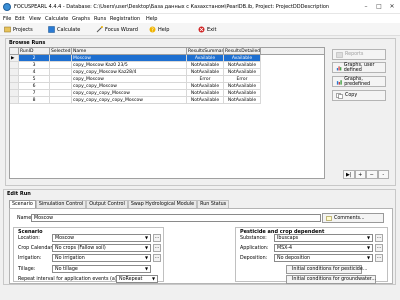 This screenshot has height=300, width=400. What do you see at coordinates (18, 29) in the screenshot?
I see `projects-button: Projects` at bounding box center [18, 29].